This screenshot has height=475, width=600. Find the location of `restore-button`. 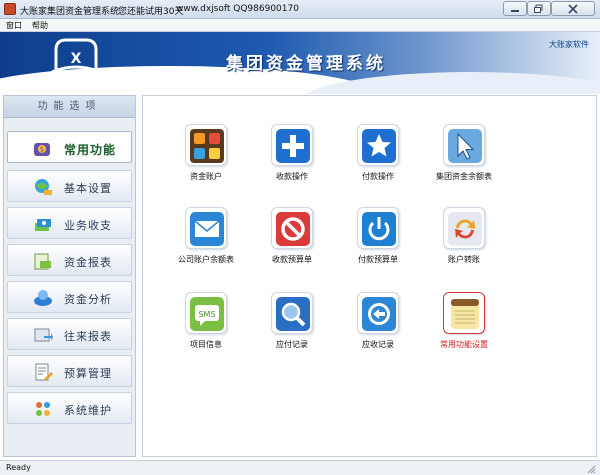

restore-button is located at coordinates (539, 8).